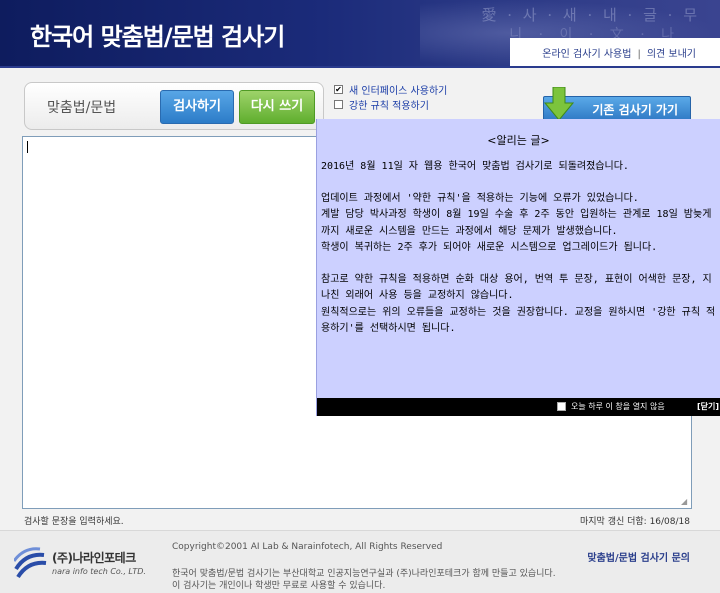 The image size is (720, 593). I want to click on dont-show-label: 오늘 하루 이 창을 열지 않음, so click(618, 406).